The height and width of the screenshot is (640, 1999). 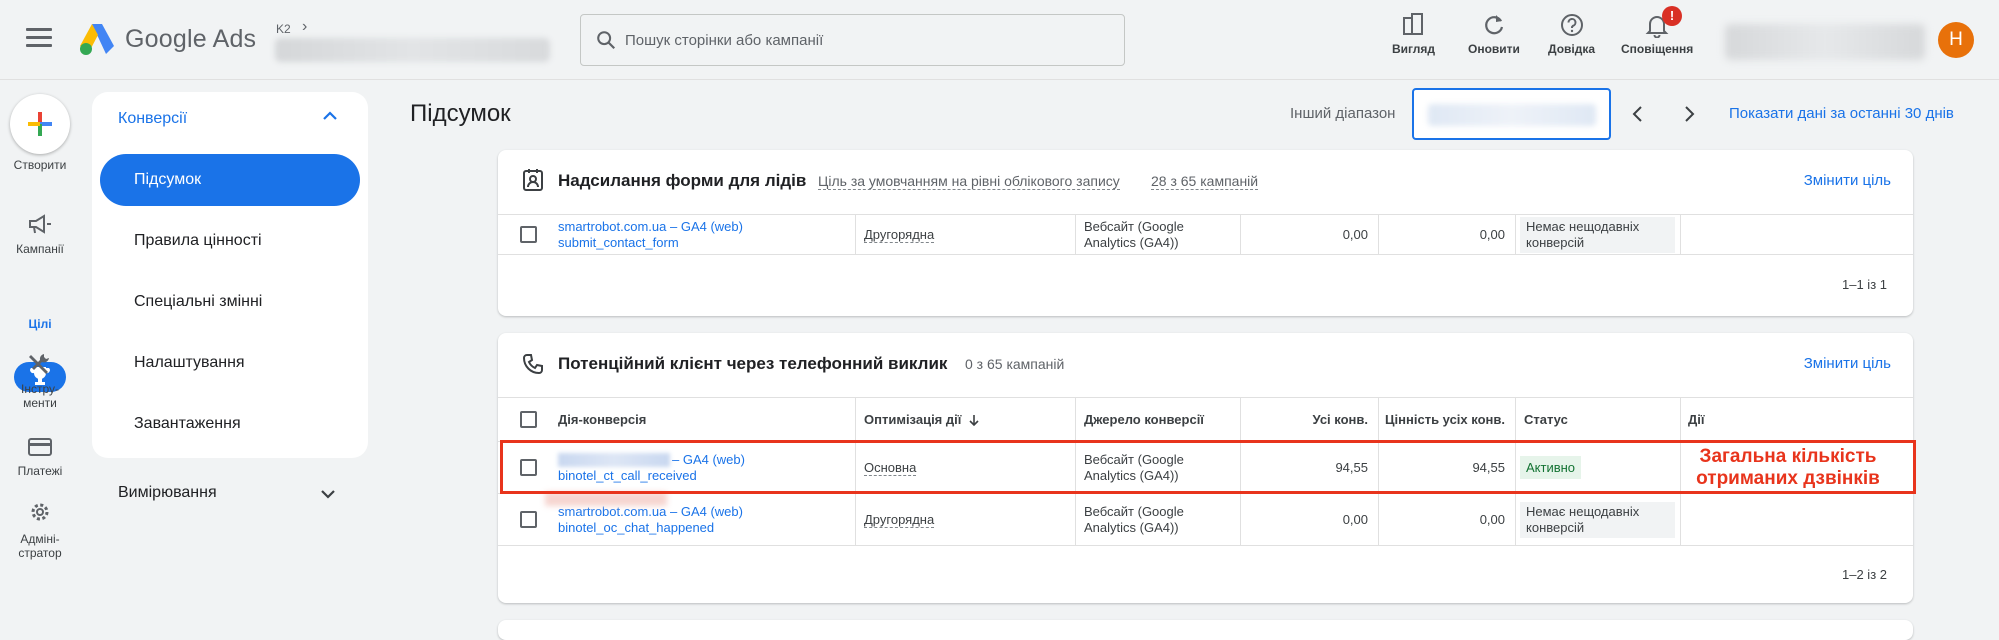 I want to click on conversion-event: binotel_oc_chat_happened, so click(x=650, y=528).